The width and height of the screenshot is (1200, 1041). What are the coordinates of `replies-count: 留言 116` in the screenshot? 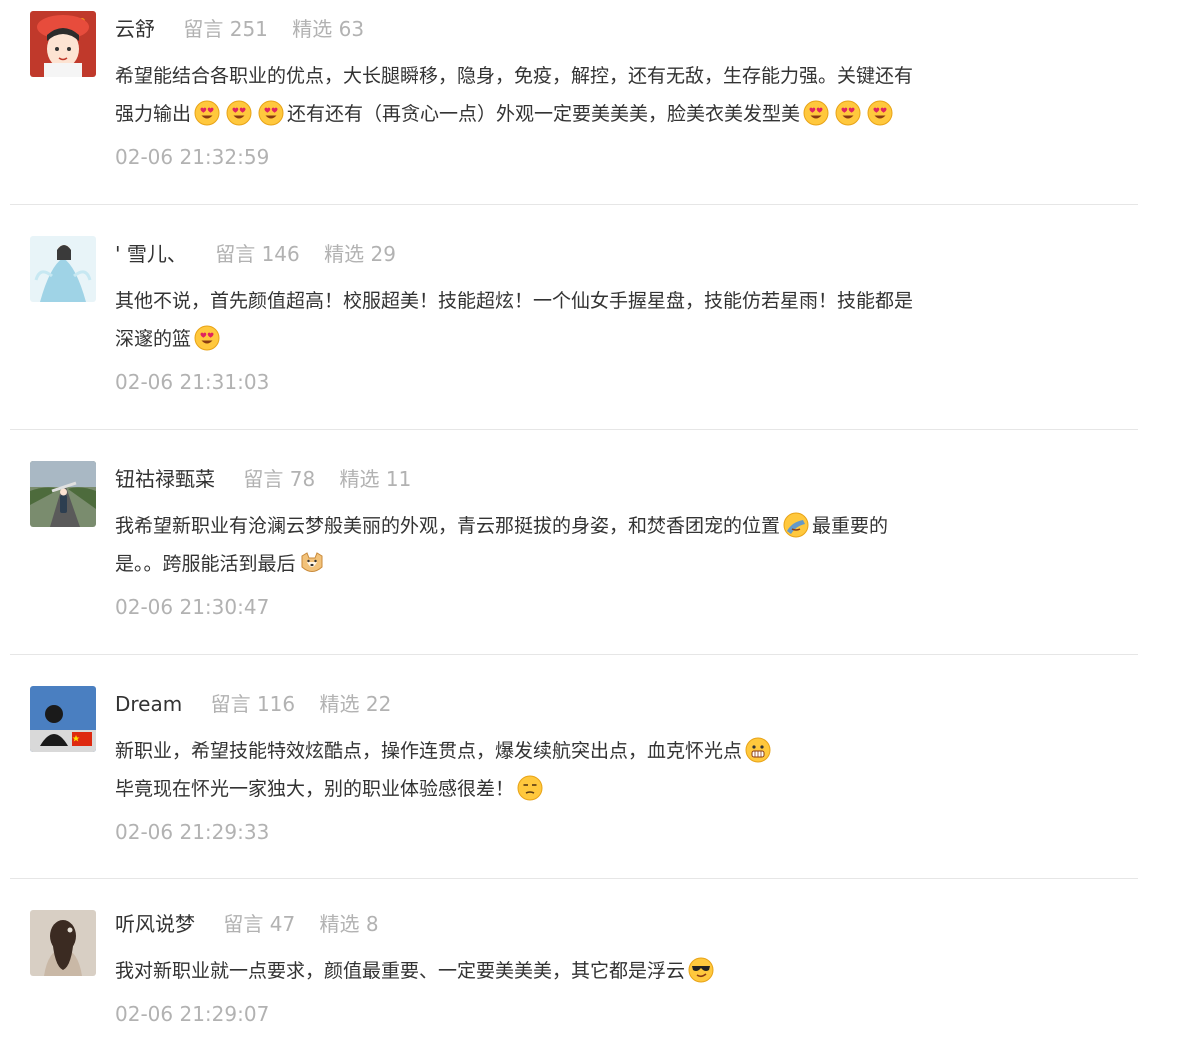 It's located at (253, 704).